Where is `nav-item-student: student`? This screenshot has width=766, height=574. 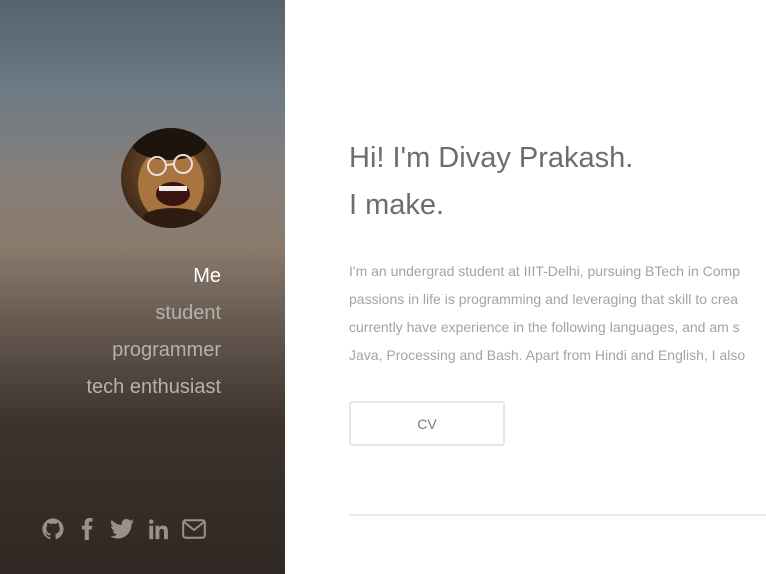 nav-item-student: student is located at coordinates (153, 313).